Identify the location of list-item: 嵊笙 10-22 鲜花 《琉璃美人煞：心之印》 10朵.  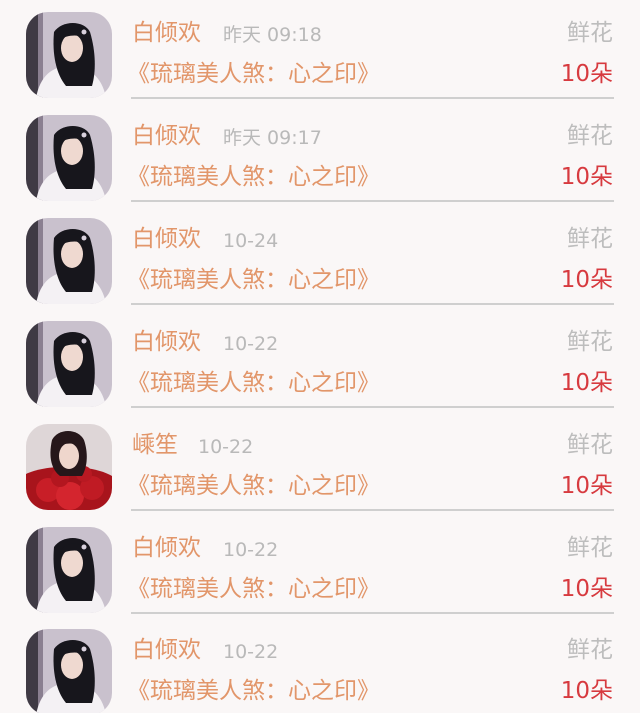
(320, 463).